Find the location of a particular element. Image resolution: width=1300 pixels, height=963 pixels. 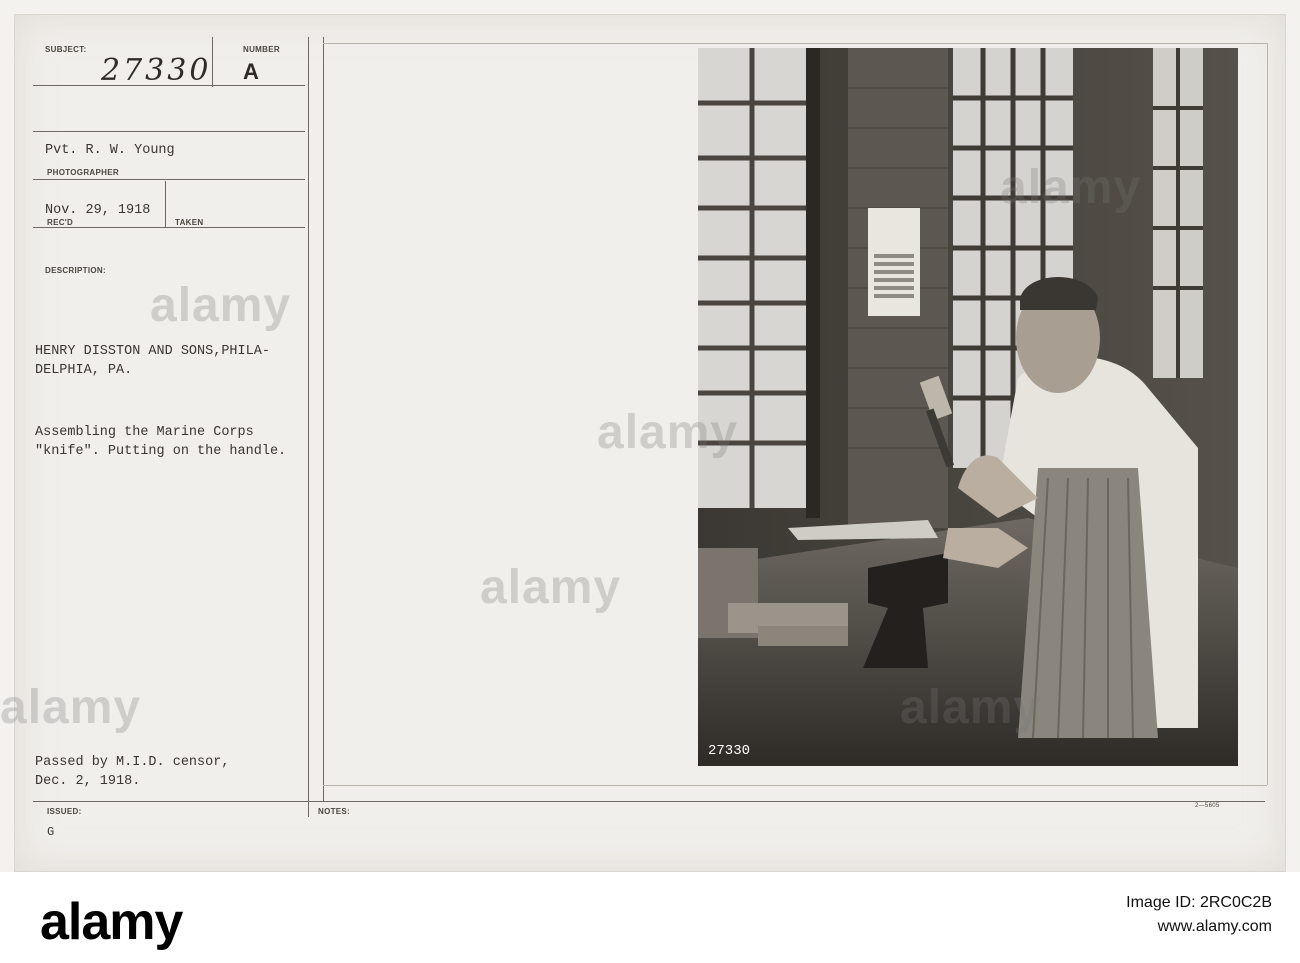

image-id: Image ID: 2RC0C2B is located at coordinates (1199, 902).